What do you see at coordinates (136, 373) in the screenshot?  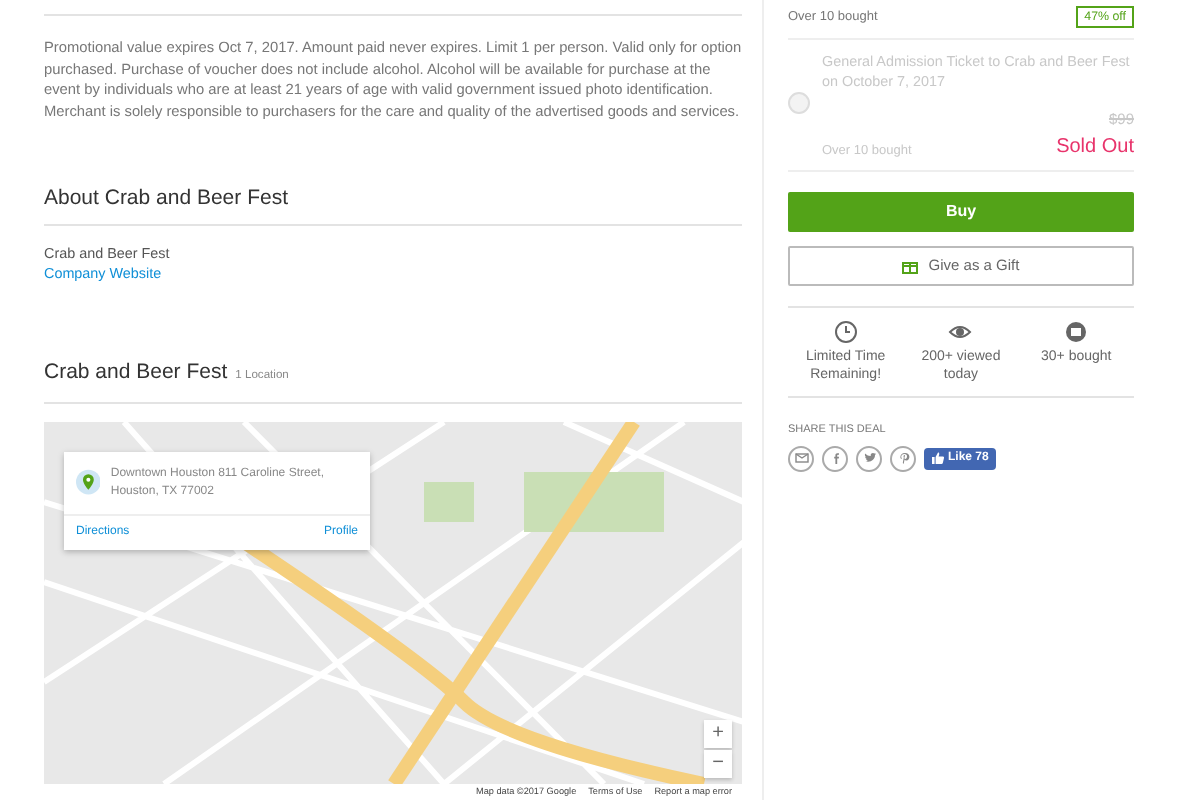 I see `section-heading: Crab and Beer Fest` at bounding box center [136, 373].